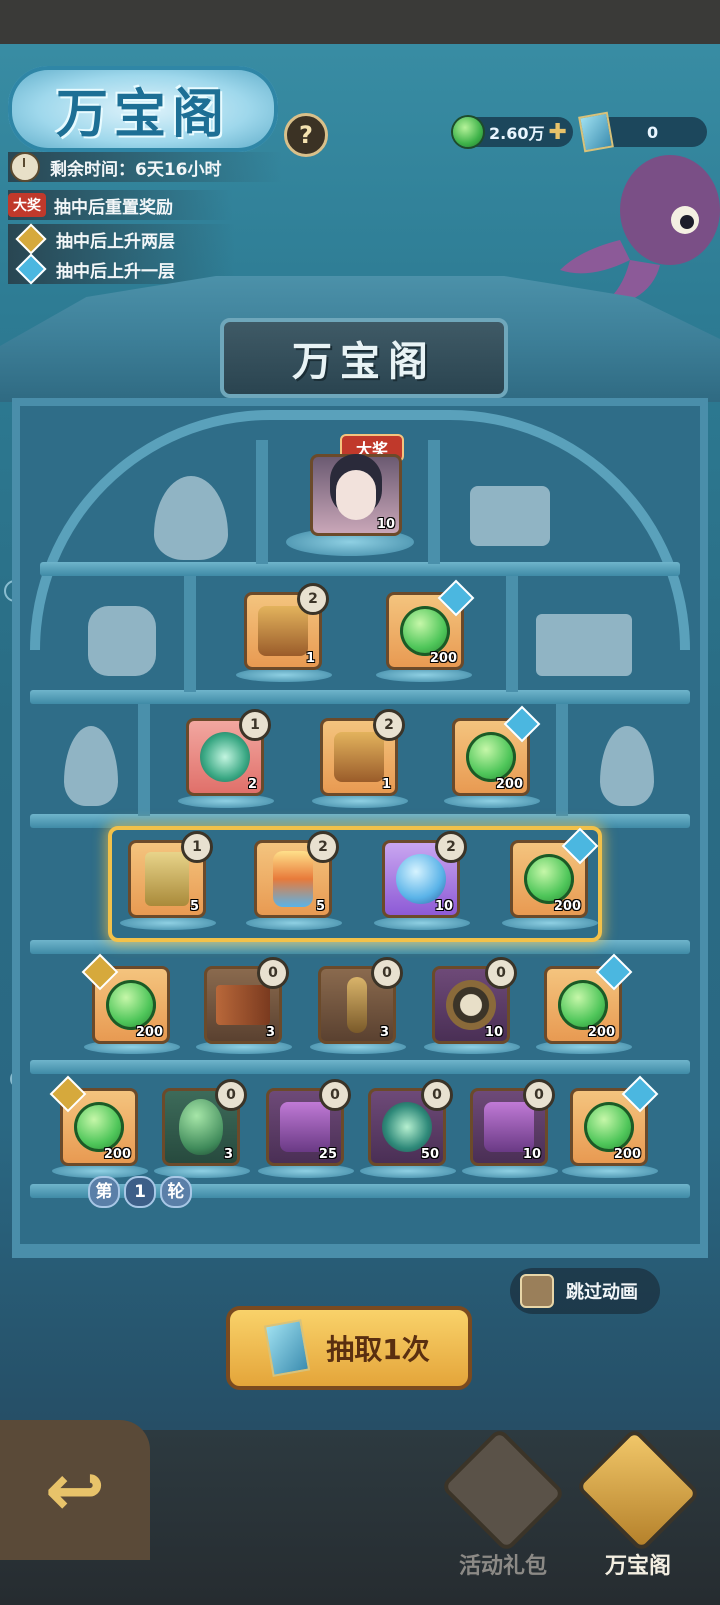 The width and height of the screenshot is (720, 1605). What do you see at coordinates (31, 269) in the screenshot?
I see `up-one-icon` at bounding box center [31, 269].